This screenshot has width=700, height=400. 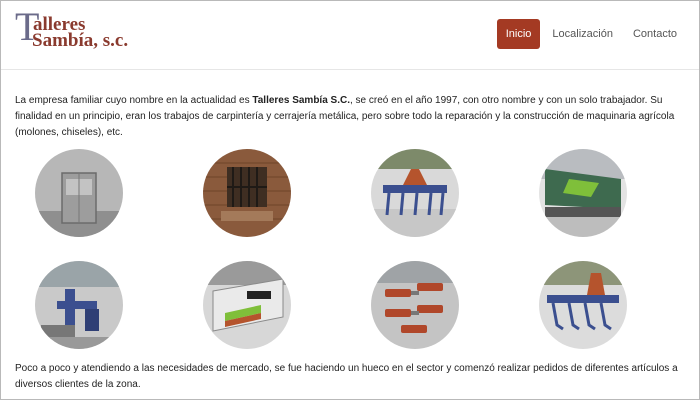 I want to click on window-photo, so click(x=247, y=193).